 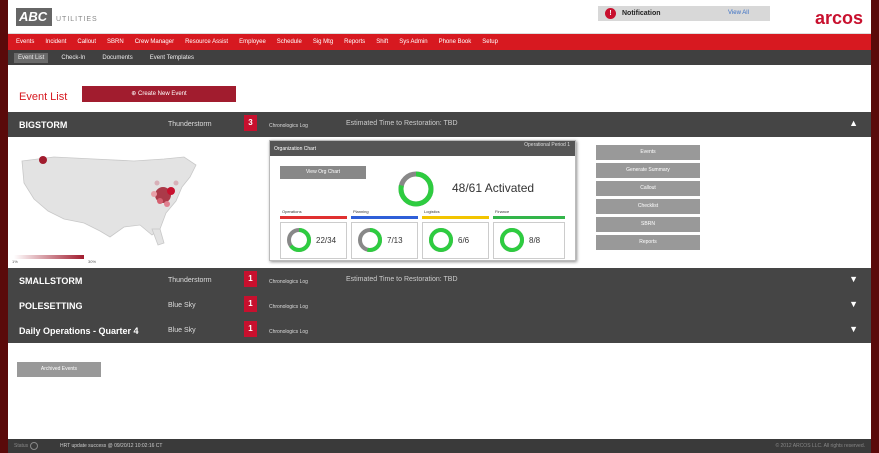 I want to click on nav-item-callout: Callout, so click(x=86, y=42).